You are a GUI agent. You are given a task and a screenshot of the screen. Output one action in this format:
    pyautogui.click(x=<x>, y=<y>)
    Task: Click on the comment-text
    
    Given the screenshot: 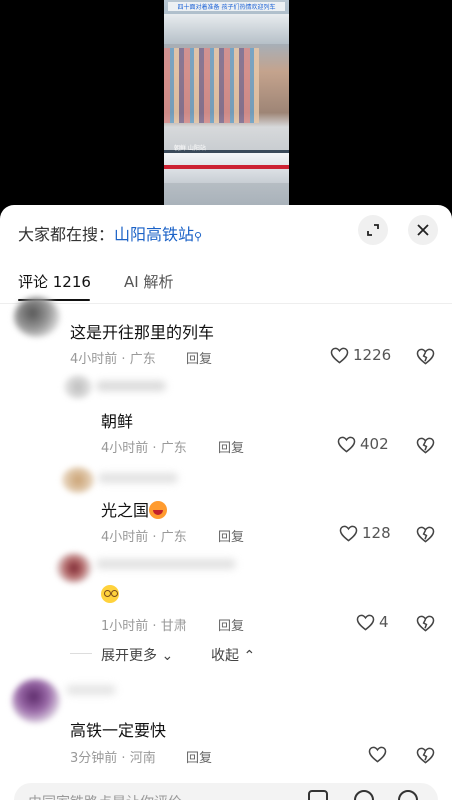 What is the action you would take?
    pyautogui.click(x=110, y=594)
    